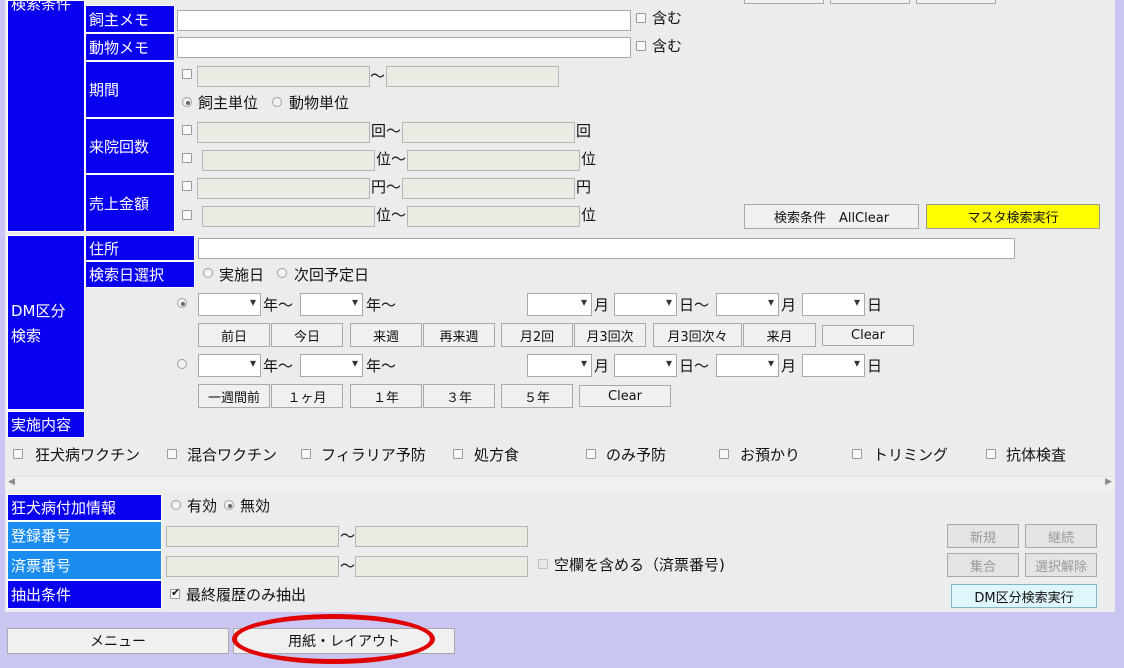 This screenshot has width=1124, height=668. What do you see at coordinates (172, 454) in the screenshot?
I see `content-checkbox-mixed` at bounding box center [172, 454].